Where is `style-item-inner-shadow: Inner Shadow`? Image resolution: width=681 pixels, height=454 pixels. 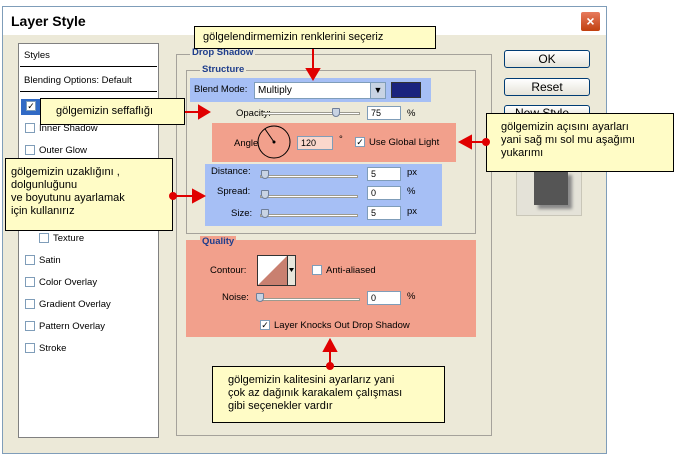
style-item-inner-shadow: Inner Shadow is located at coordinates (61, 130).